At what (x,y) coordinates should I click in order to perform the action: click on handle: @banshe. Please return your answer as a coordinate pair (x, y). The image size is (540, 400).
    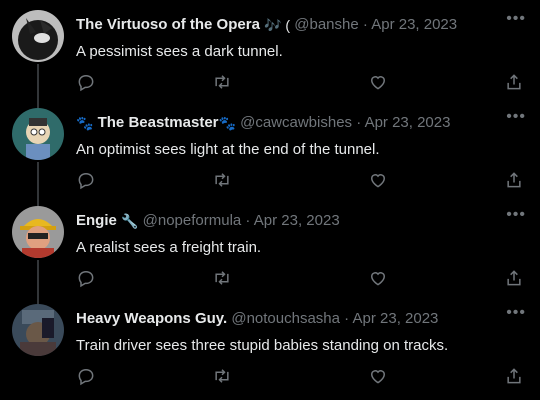
    Looking at the image, I should click on (326, 24).